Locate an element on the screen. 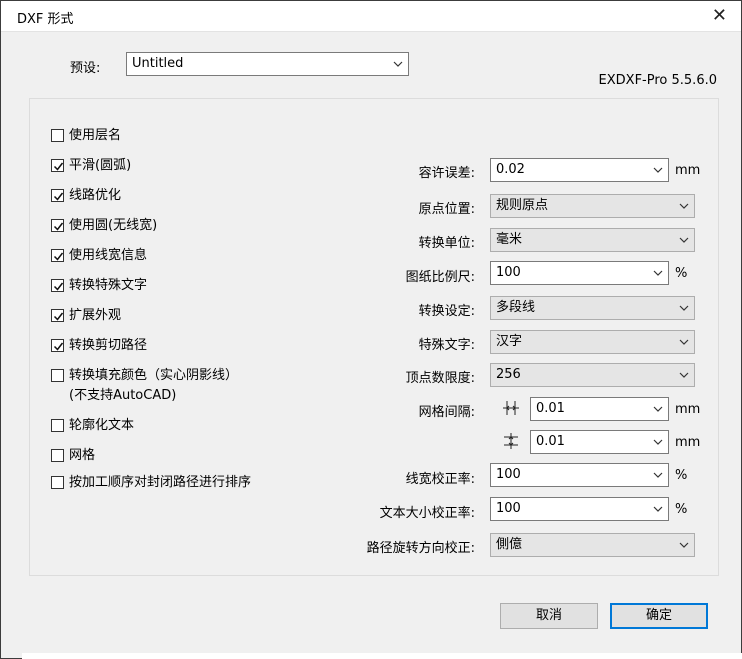 This screenshot has height=659, width=742. grid-spacing-label: 网格间隔: is located at coordinates (446, 412).